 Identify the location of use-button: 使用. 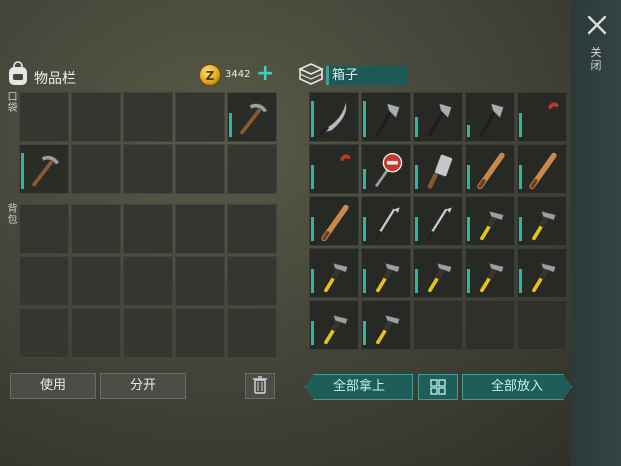
(53, 386).